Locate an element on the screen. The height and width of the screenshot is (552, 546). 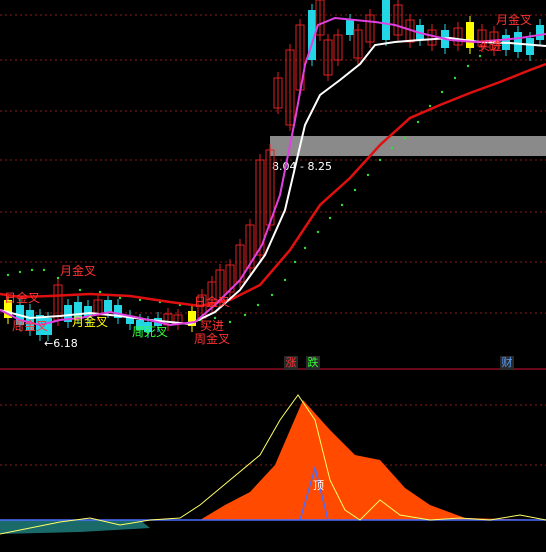
finance-tag: 财 is located at coordinates (507, 363).